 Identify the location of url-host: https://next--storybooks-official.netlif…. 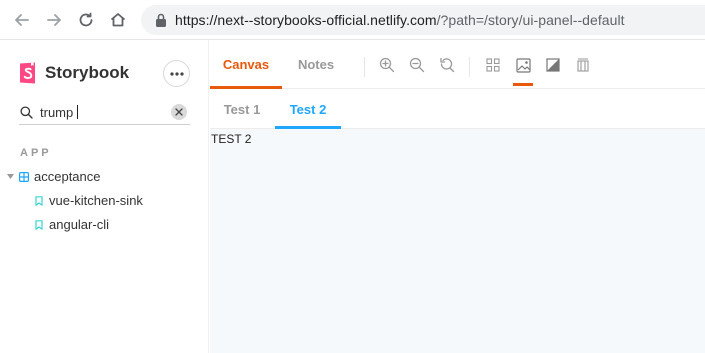
(306, 20).